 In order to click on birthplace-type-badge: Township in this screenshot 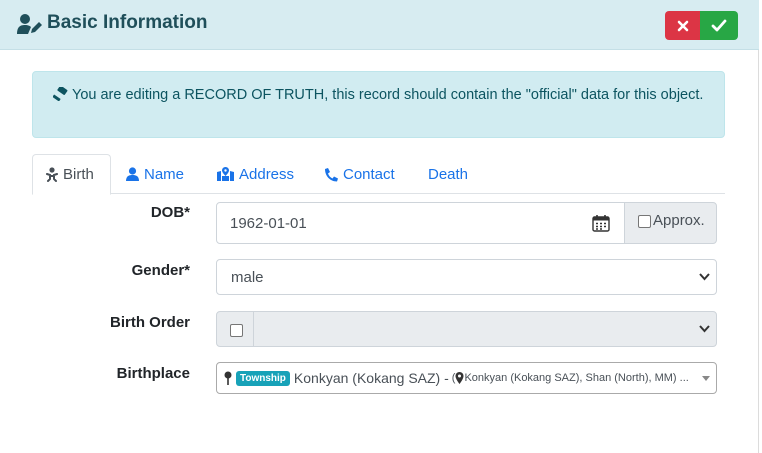, I will do `click(263, 378)`.